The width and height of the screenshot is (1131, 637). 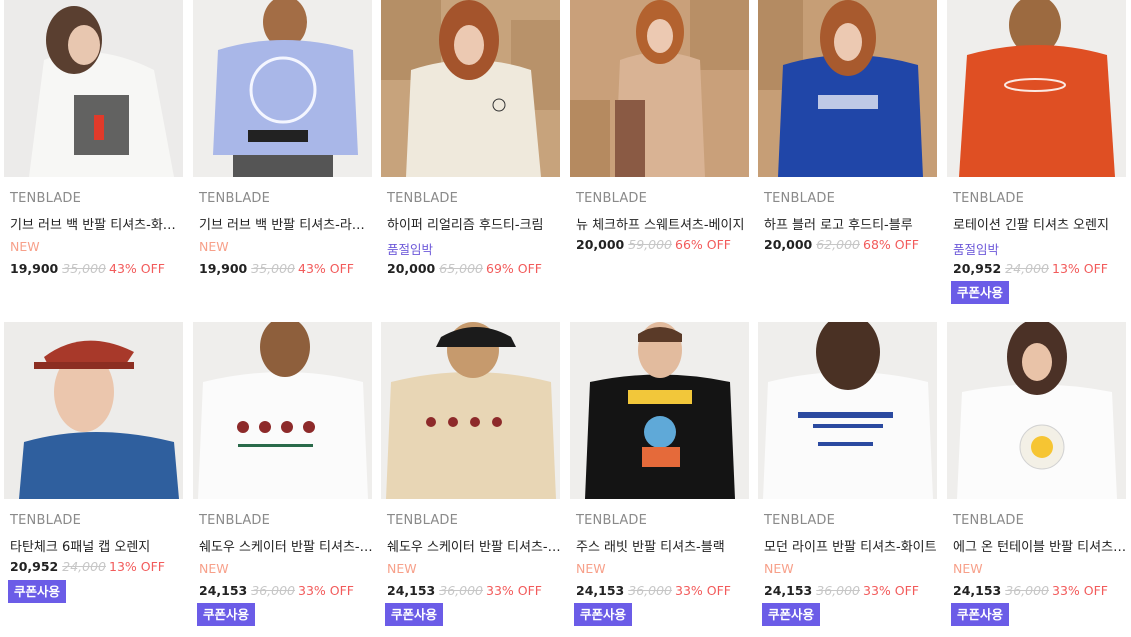 What do you see at coordinates (474, 545) in the screenshot?
I see `product-name: 쉐도우 스케이터 반팔 티셔츠-베이지` at bounding box center [474, 545].